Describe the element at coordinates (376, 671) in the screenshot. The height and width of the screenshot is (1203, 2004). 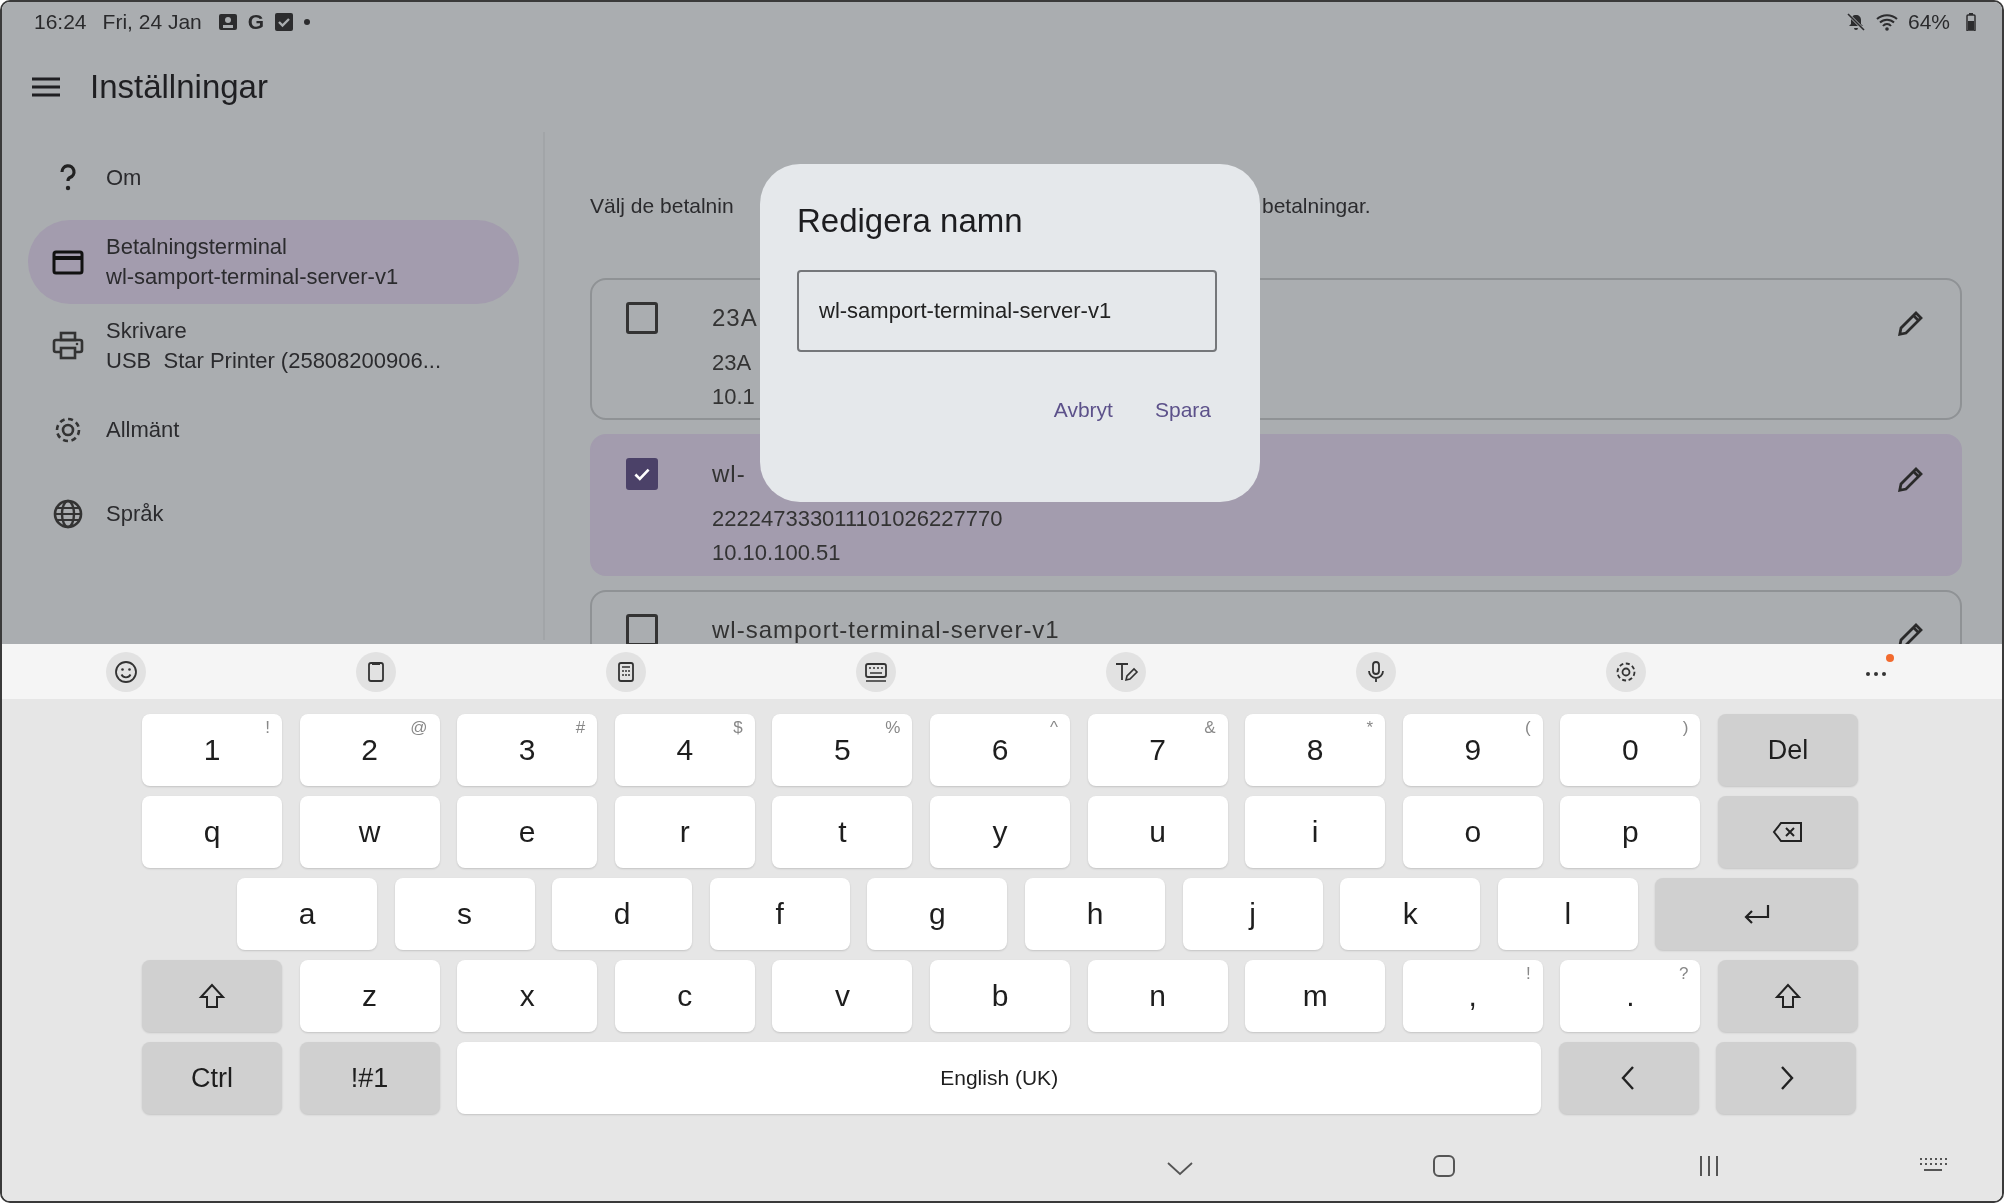
I see `clipboard-icon` at that location.